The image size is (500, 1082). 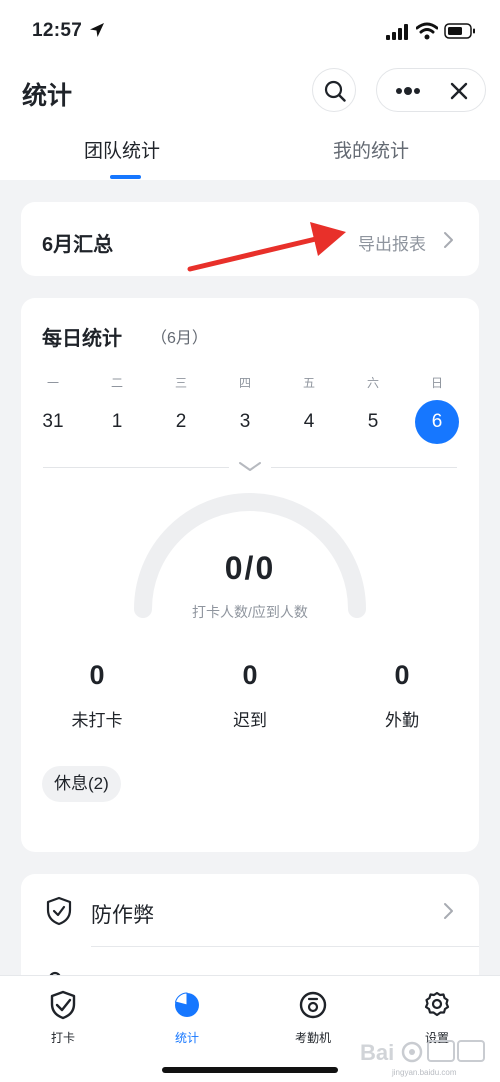 What do you see at coordinates (250, 568) in the screenshot?
I see `gauge-value: 0/0` at bounding box center [250, 568].